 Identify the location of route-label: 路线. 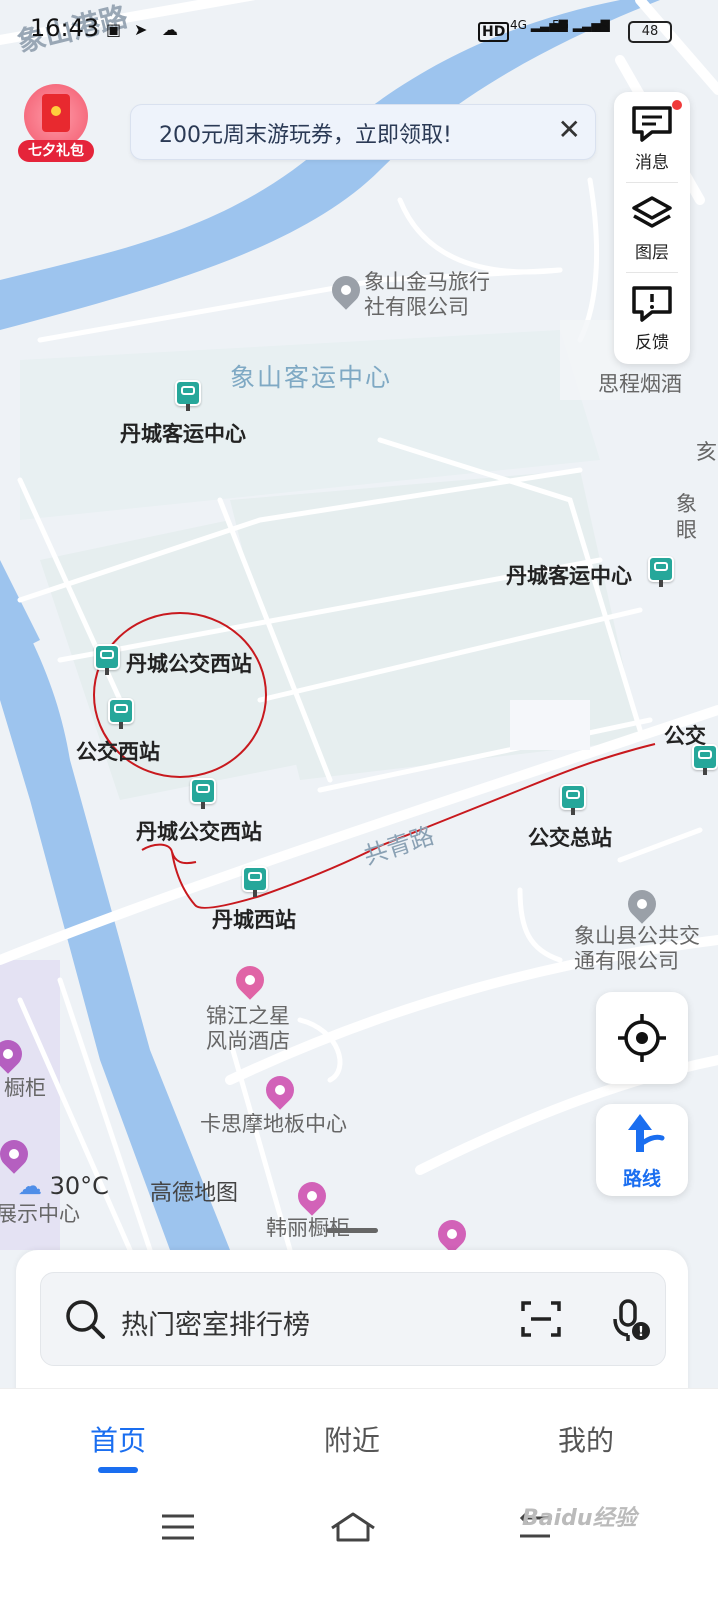
(641, 1179).